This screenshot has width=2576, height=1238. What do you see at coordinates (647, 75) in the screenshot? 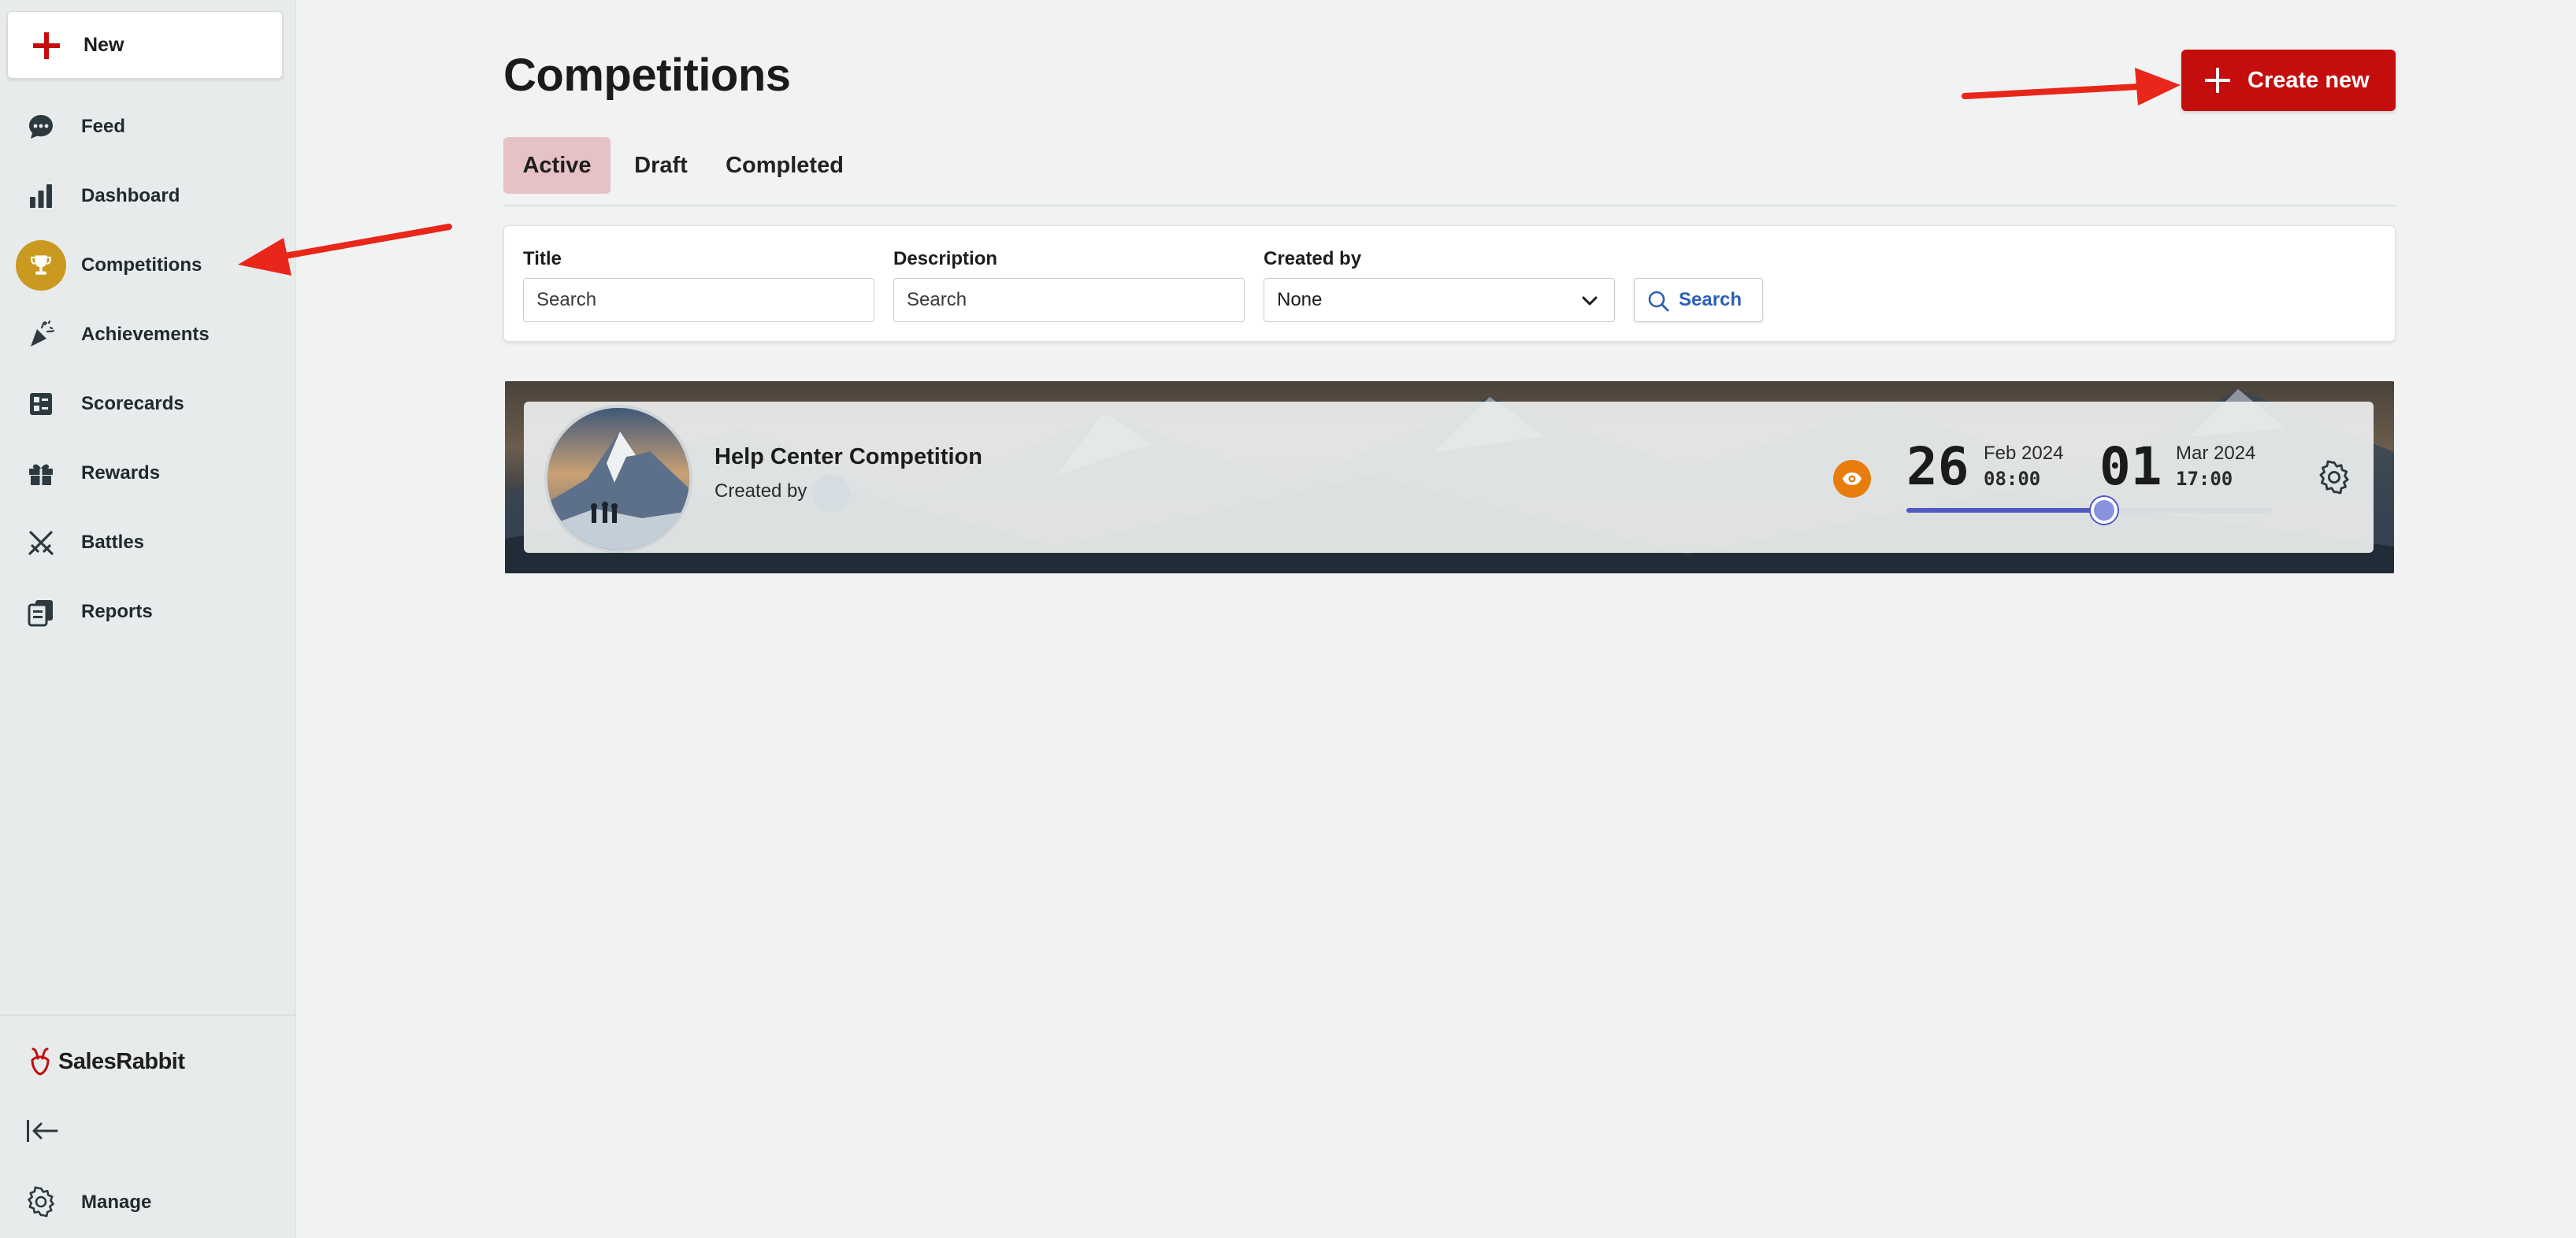
I see `page-title: Competitions` at bounding box center [647, 75].